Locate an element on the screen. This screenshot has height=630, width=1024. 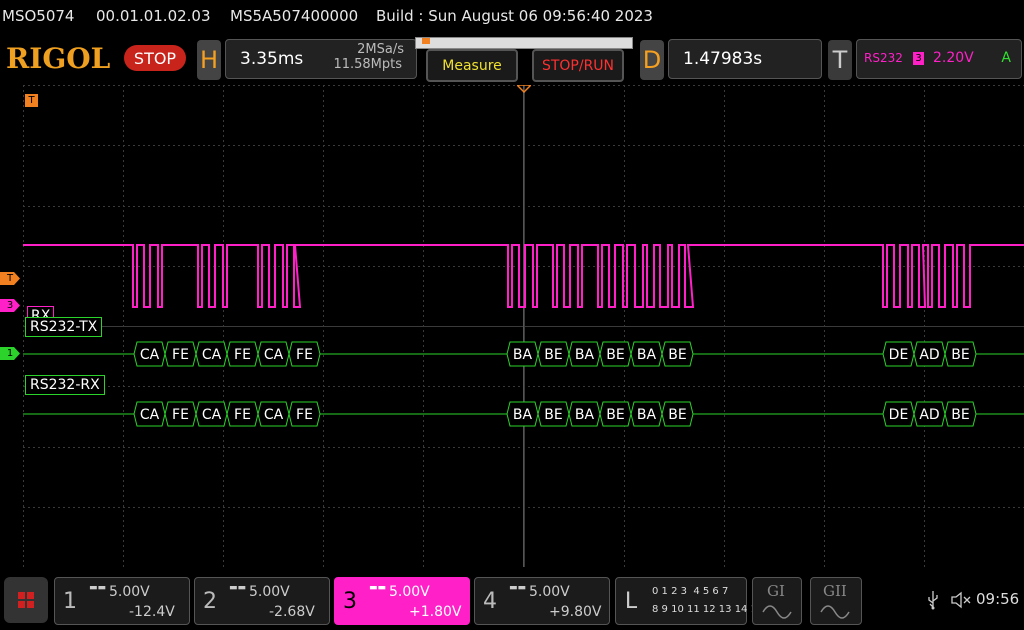
firmware-version: 00.01.01.02.03 is located at coordinates (153, 16).